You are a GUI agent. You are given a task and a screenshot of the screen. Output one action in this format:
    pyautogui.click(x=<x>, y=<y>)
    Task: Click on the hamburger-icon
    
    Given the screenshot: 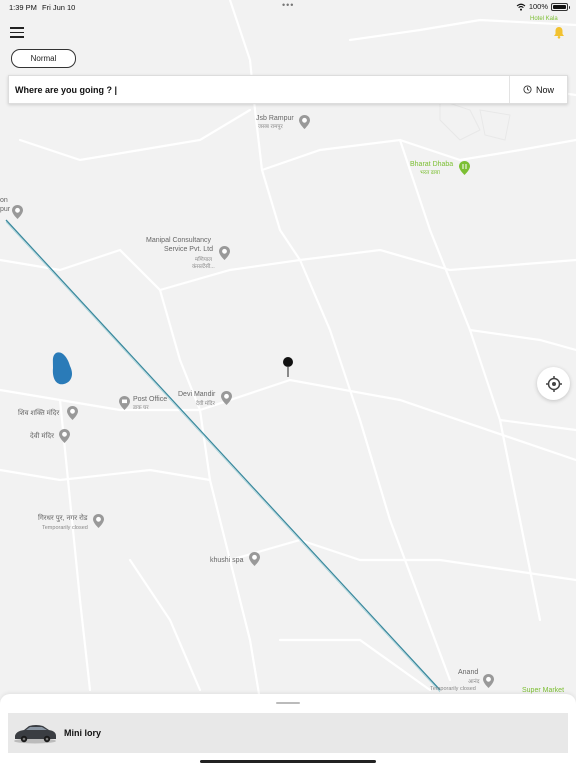 What is the action you would take?
    pyautogui.click(x=17, y=28)
    